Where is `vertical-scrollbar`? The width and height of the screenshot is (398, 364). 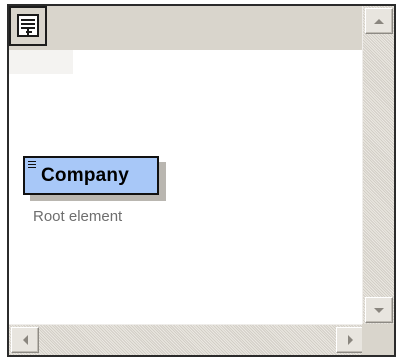
vertical-scrollbar is located at coordinates (378, 165).